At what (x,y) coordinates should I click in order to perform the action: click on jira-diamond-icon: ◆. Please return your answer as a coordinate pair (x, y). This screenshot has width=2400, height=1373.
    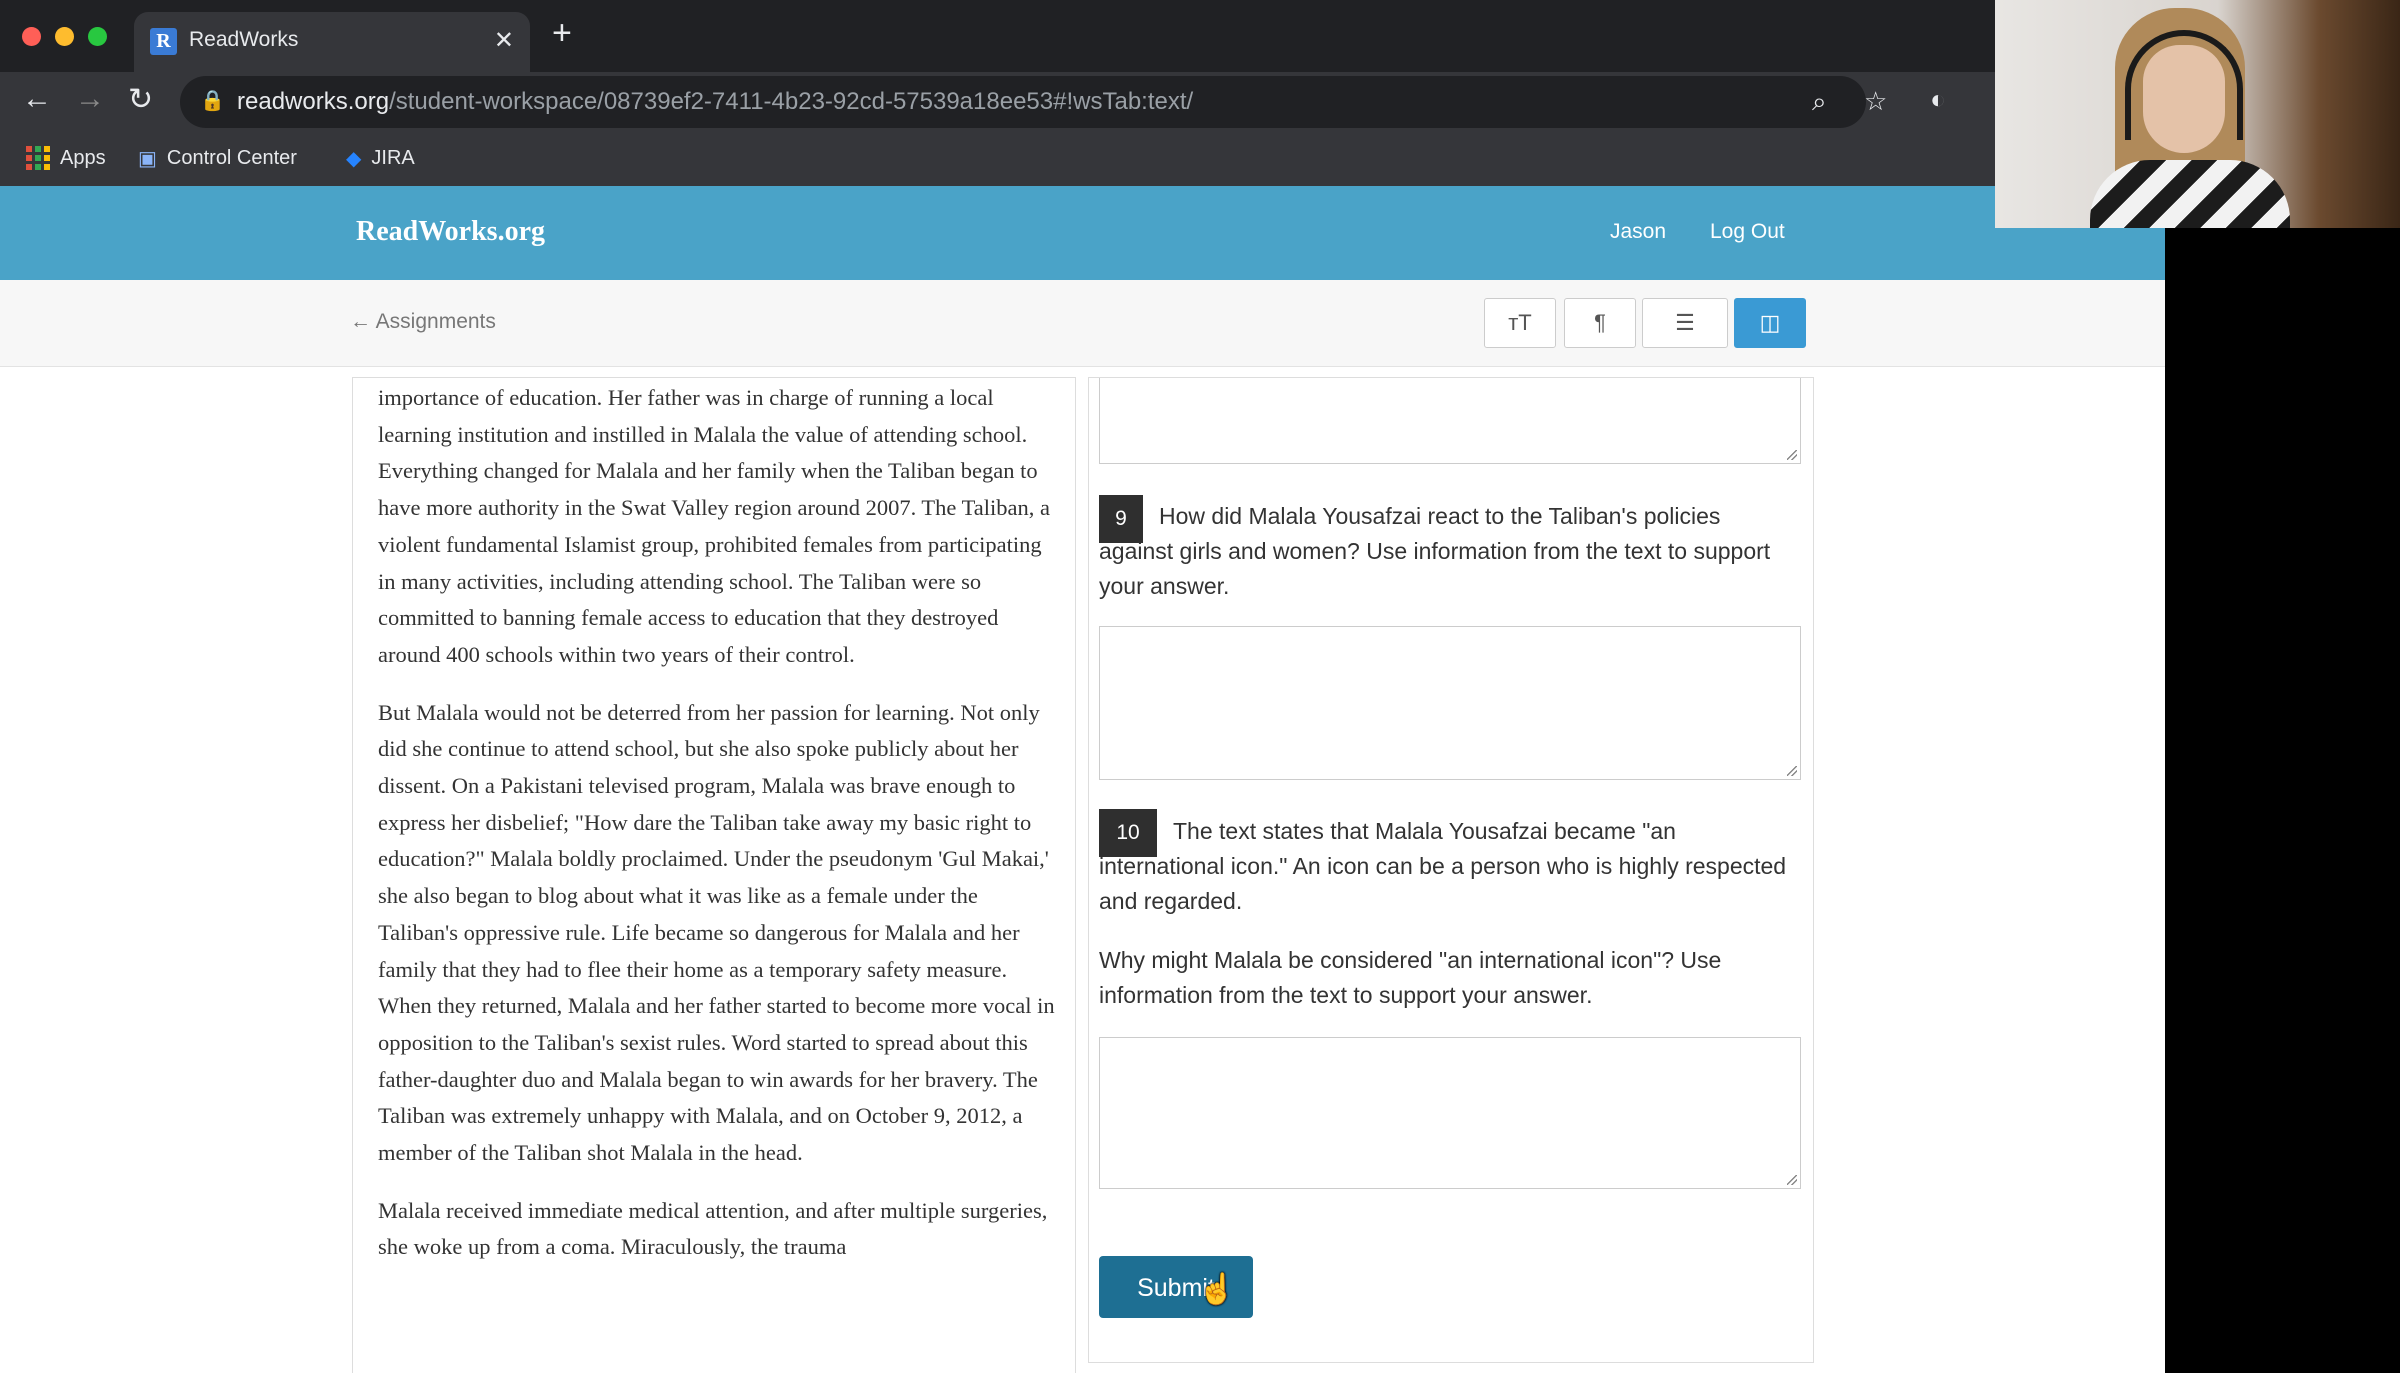
    Looking at the image, I should click on (354, 159).